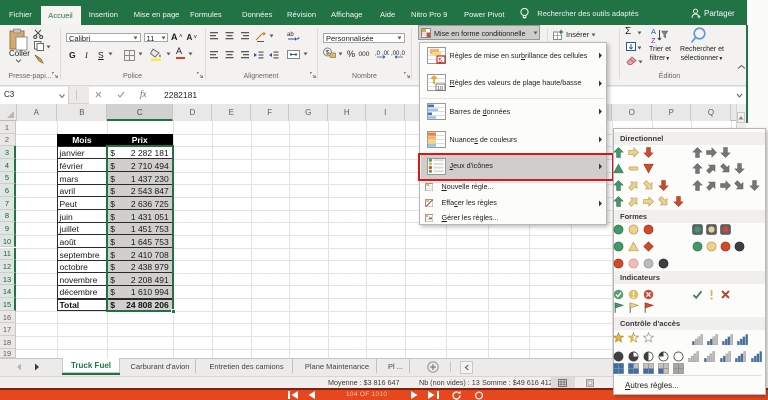  Describe the element at coordinates (395, 54) in the screenshot. I see `svg-text: ,00` at that location.